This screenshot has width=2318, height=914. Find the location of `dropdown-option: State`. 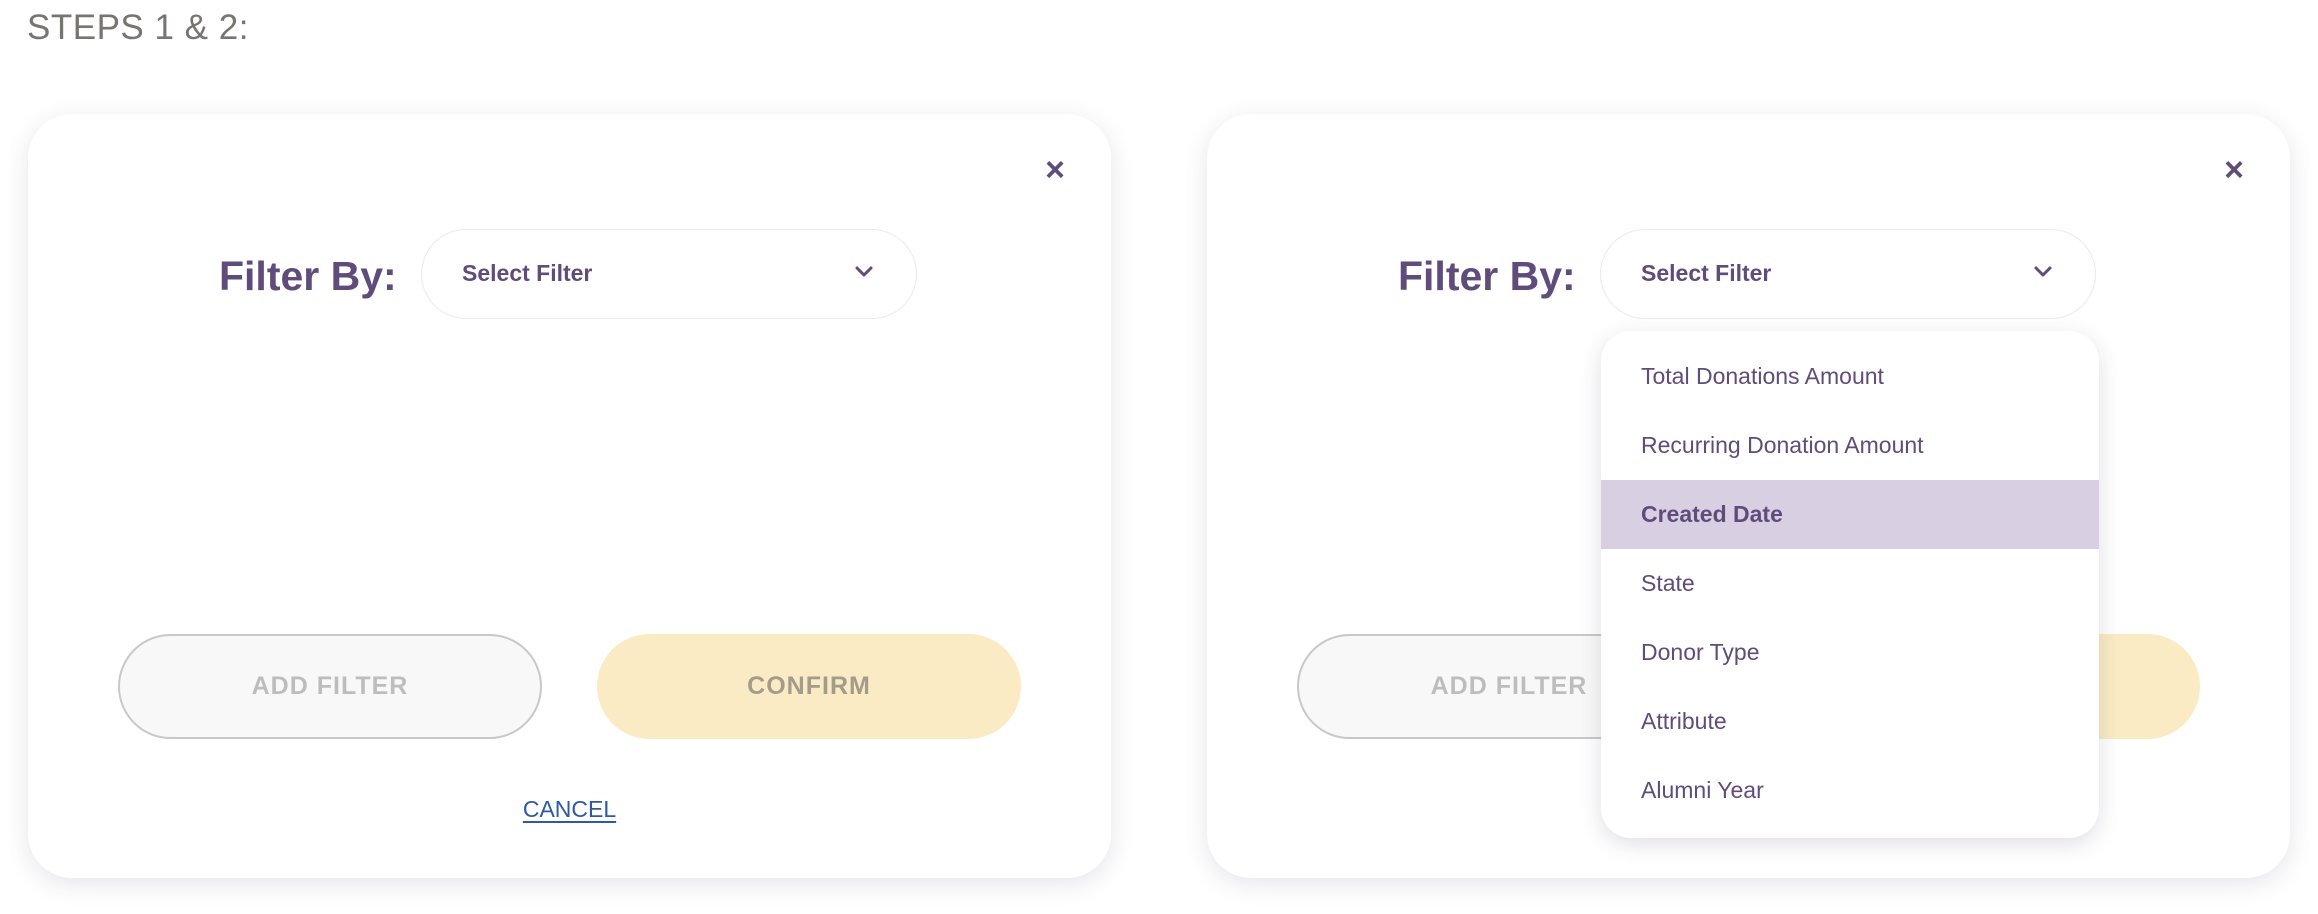

dropdown-option: State is located at coordinates (1850, 583).